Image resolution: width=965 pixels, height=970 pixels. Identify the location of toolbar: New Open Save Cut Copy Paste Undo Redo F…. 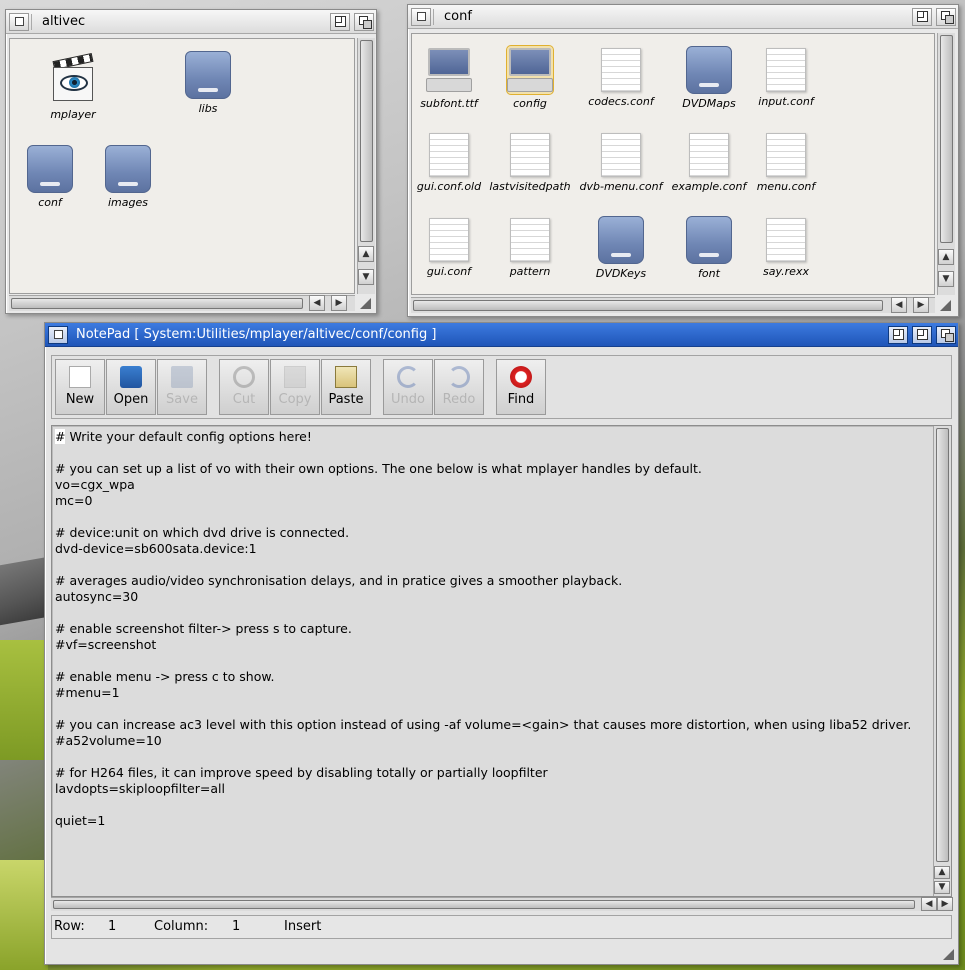
(501, 387).